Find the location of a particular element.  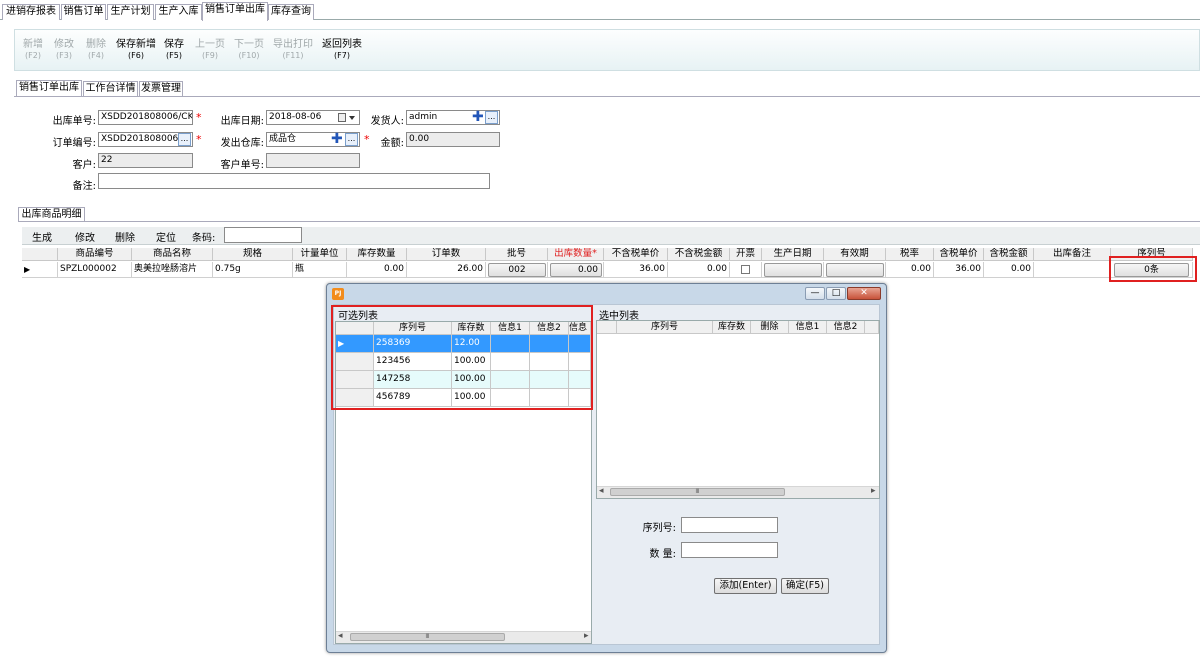

minimize-button: — is located at coordinates (815, 293).